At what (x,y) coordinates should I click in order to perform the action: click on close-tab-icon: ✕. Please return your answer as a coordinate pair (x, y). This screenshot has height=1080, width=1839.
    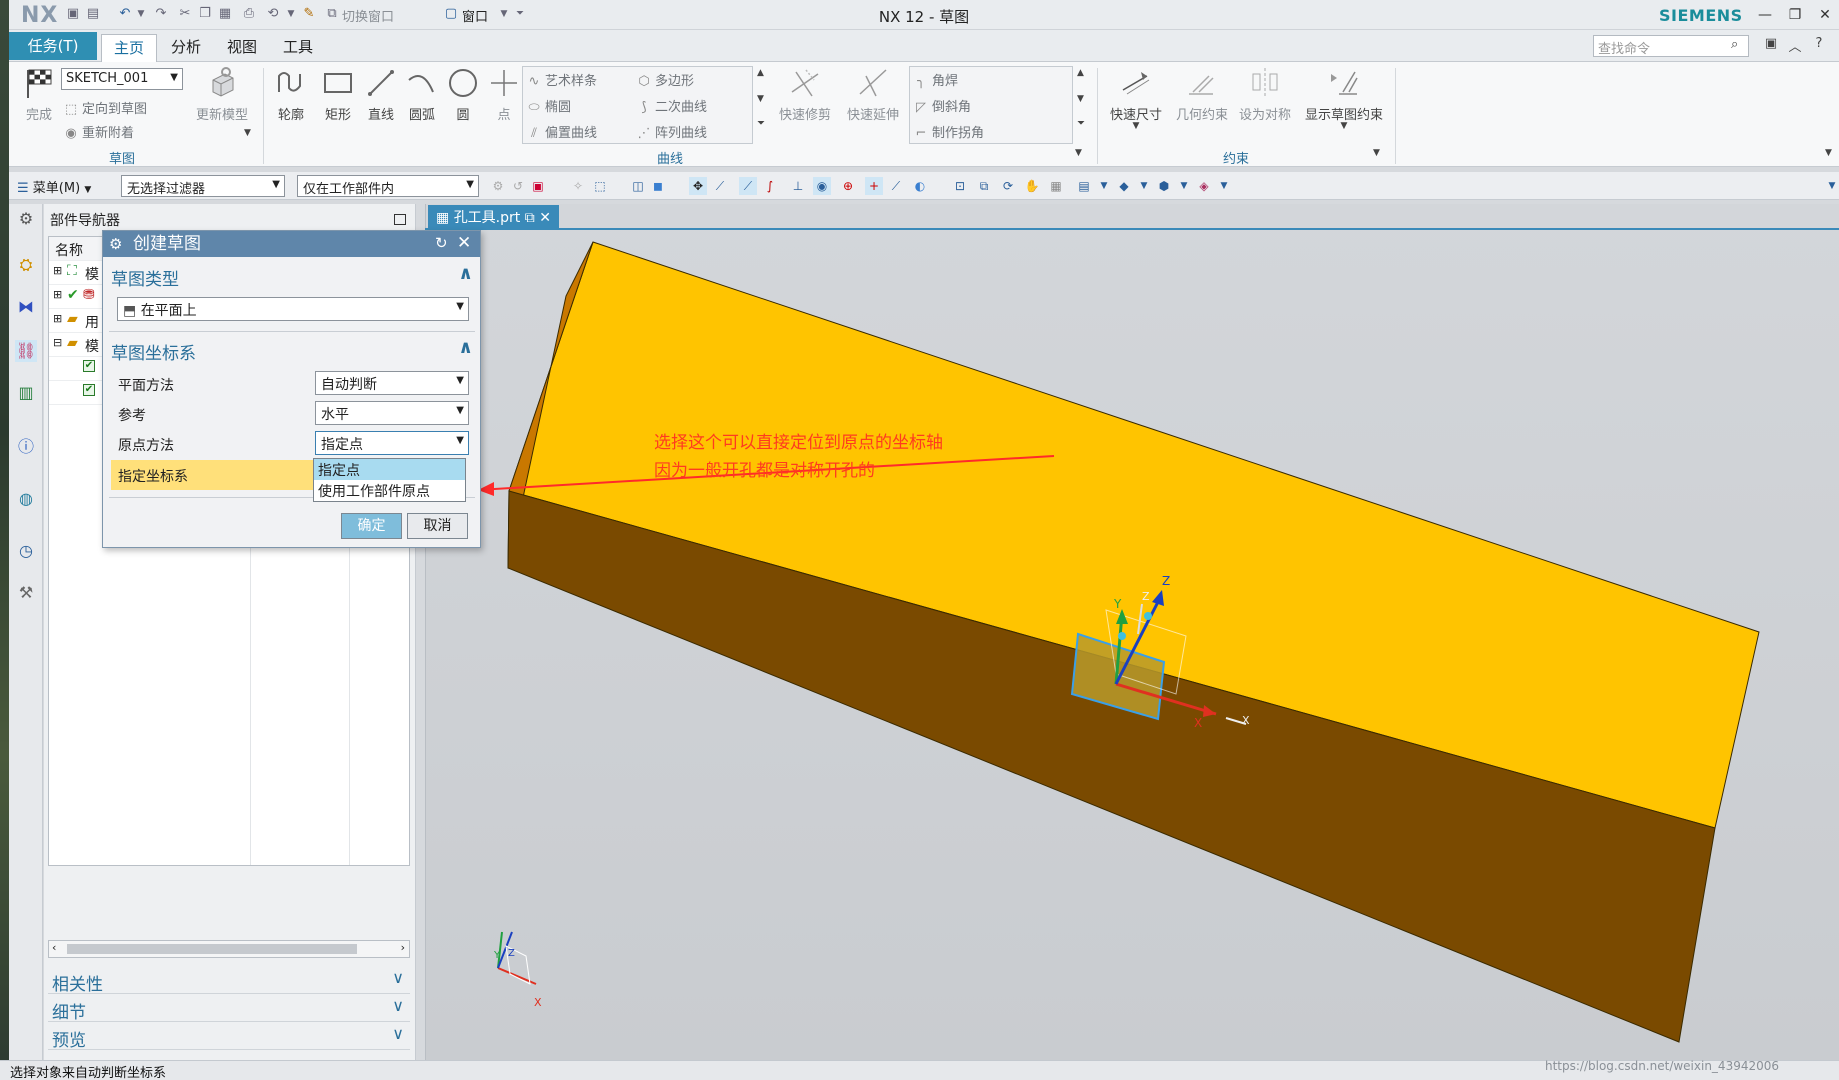
    Looking at the image, I should click on (545, 218).